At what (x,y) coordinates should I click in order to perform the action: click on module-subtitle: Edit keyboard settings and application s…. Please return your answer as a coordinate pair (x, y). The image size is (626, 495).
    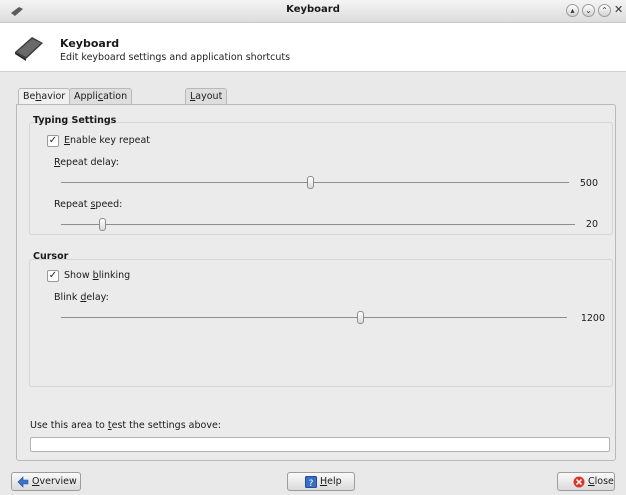
    Looking at the image, I should click on (175, 57).